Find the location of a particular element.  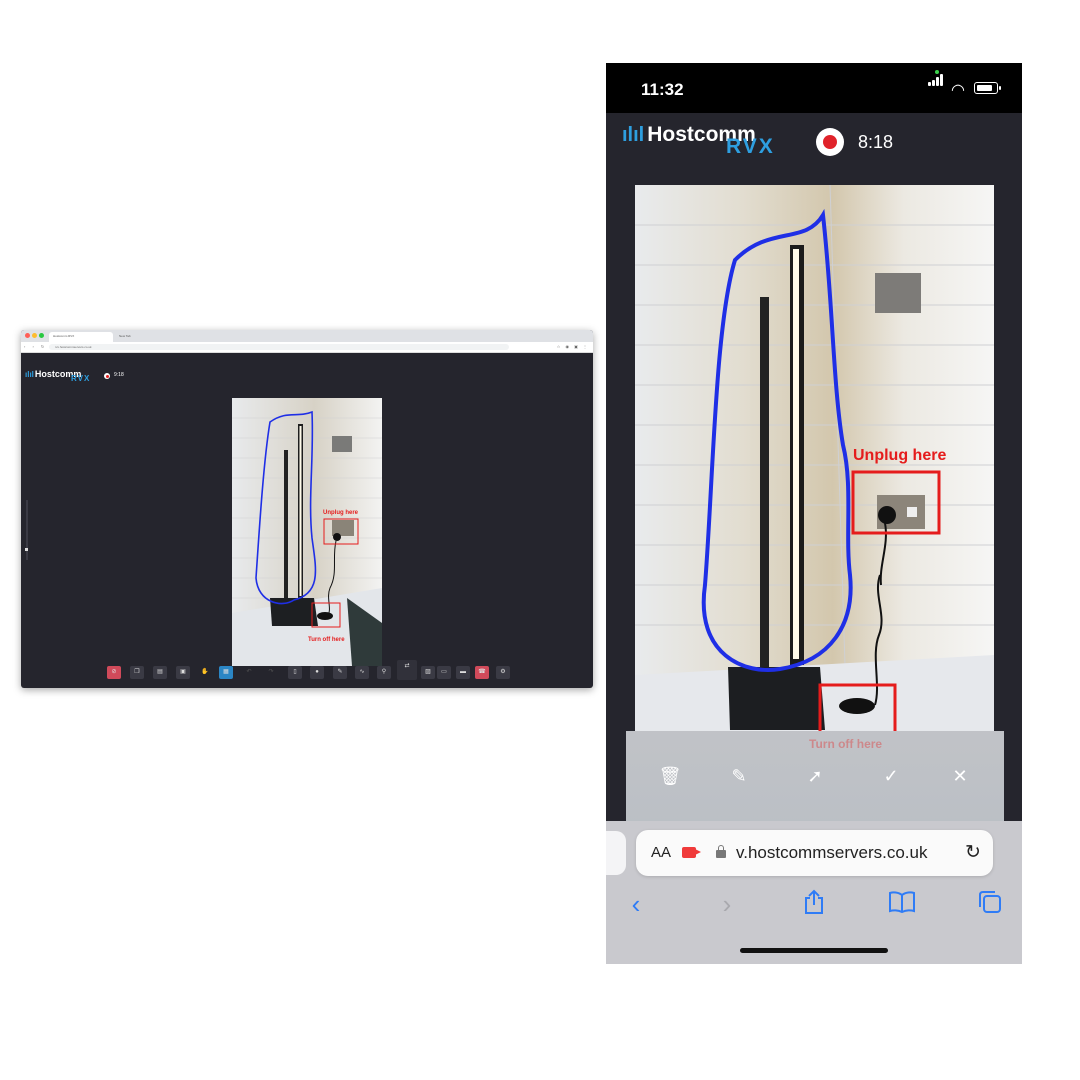

delete-annotation-button: 🗑 is located at coordinates (670, 776).